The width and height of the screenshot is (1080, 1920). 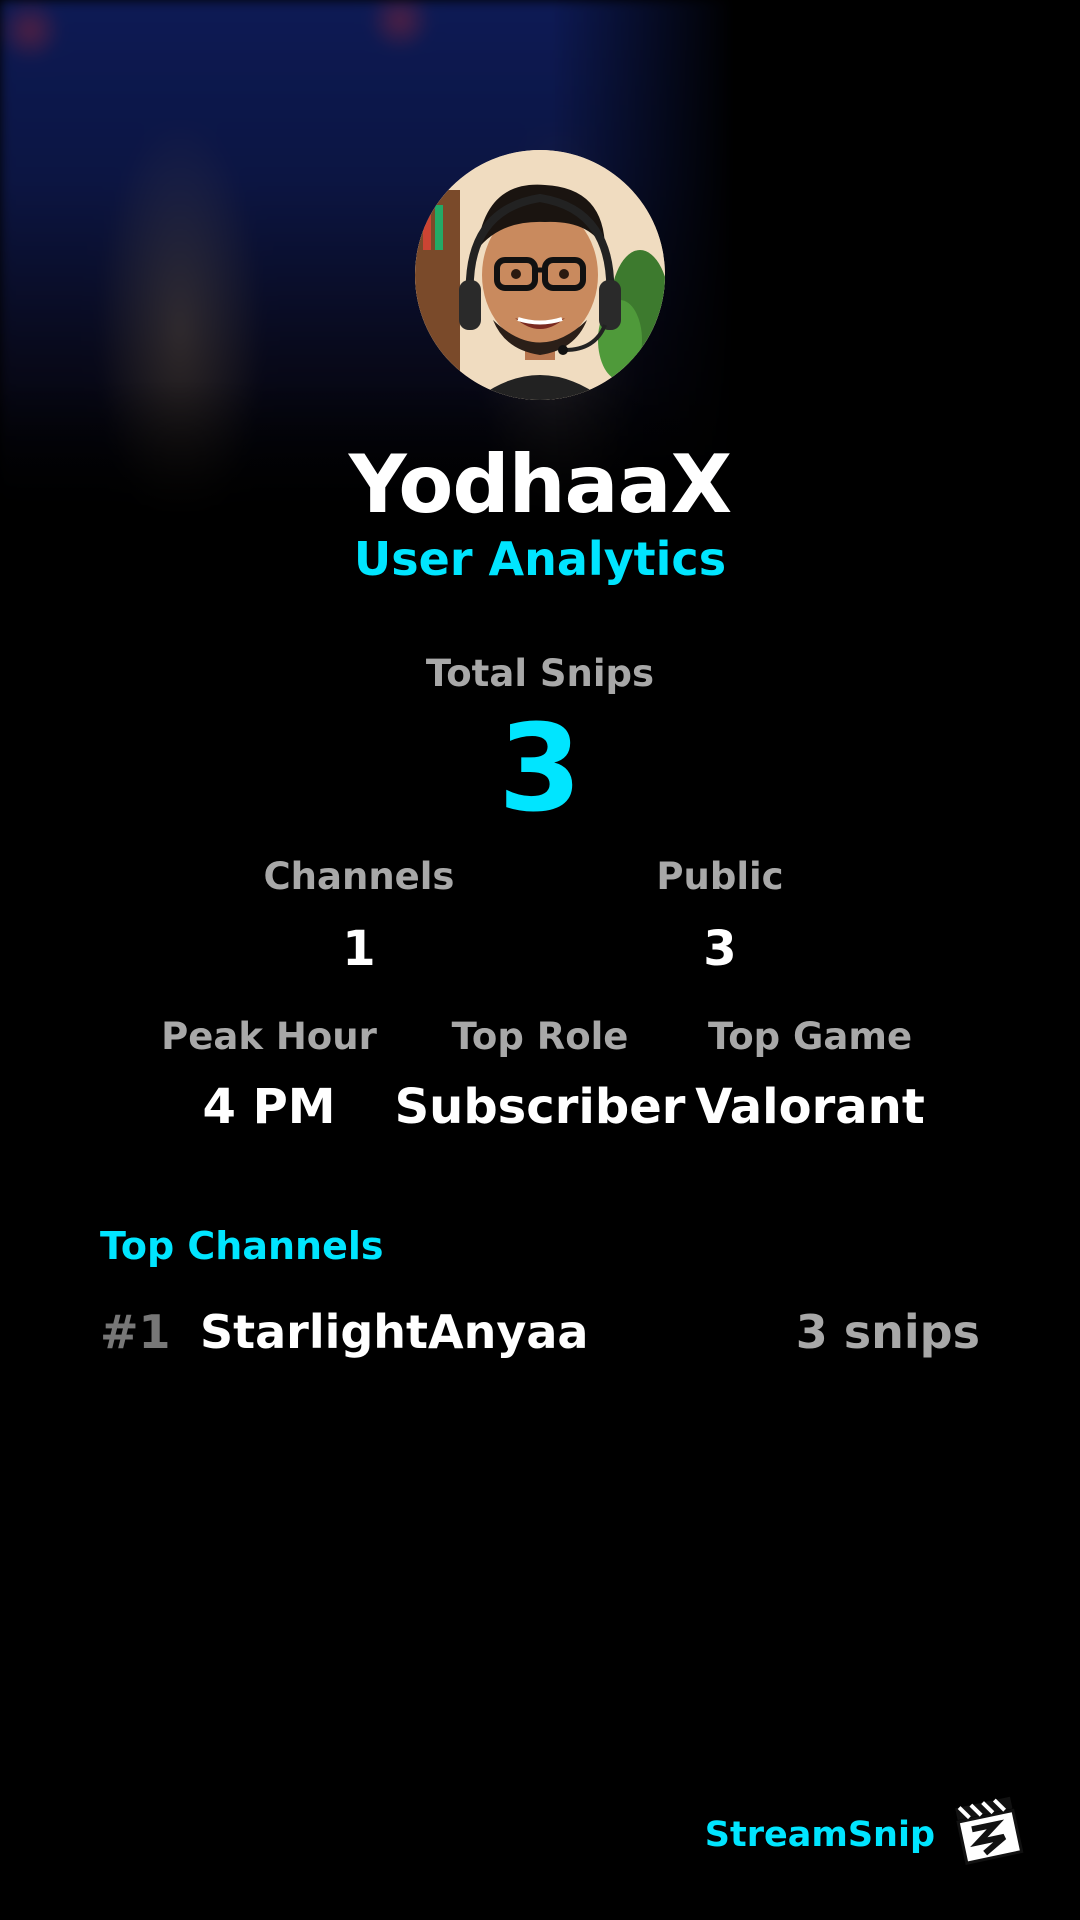 I want to click on stat-channels: Channels 1, so click(x=359, y=915).